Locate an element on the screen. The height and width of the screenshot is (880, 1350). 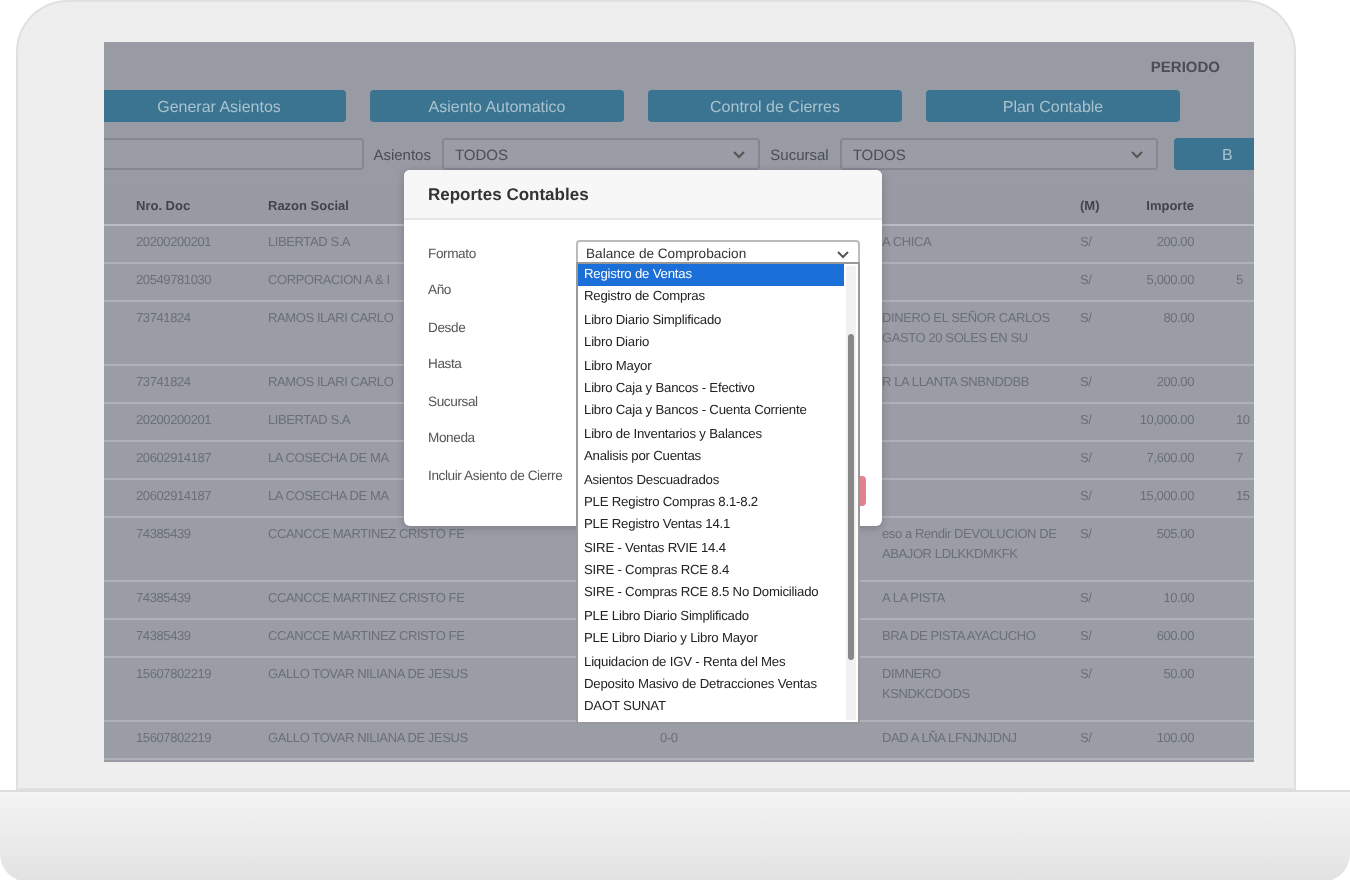
modal-title: Reportes Contables is located at coordinates (508, 194).